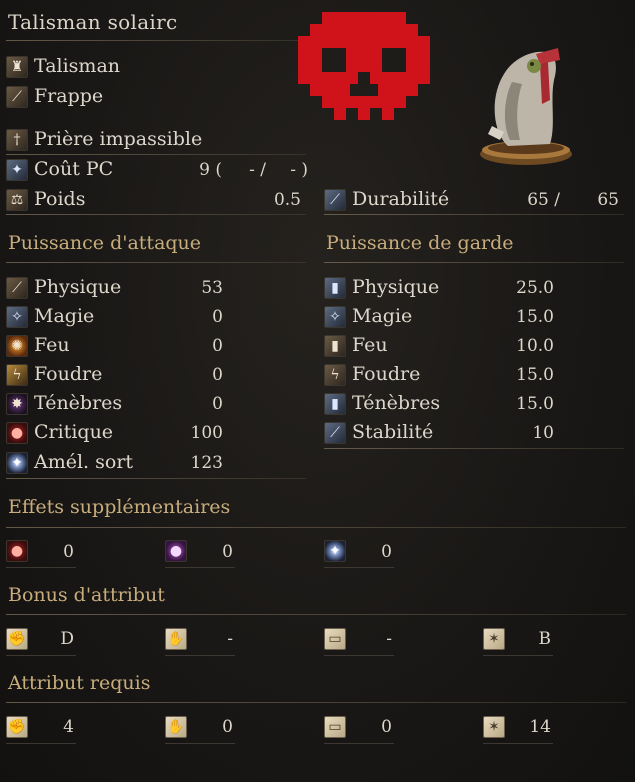  I want to click on attack-row-label: Magie, so click(64, 316).